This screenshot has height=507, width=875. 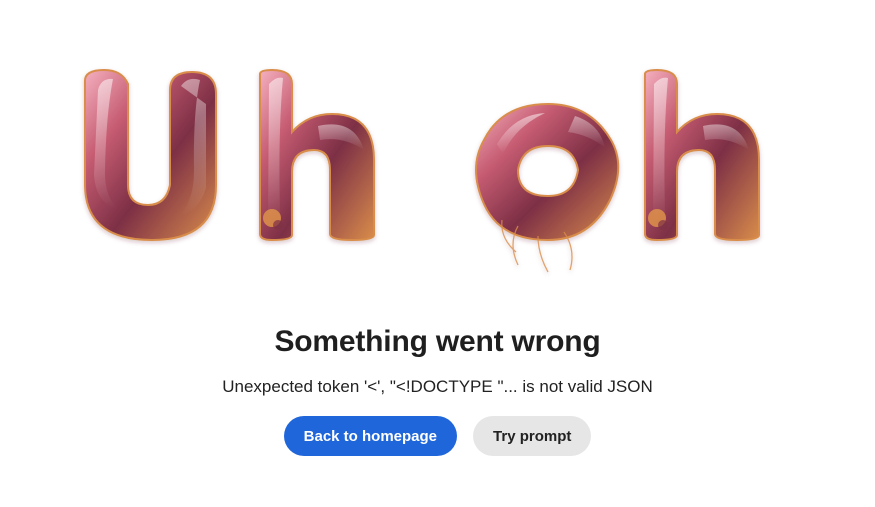 What do you see at coordinates (150, 155) in the screenshot?
I see `balloon-letter-u` at bounding box center [150, 155].